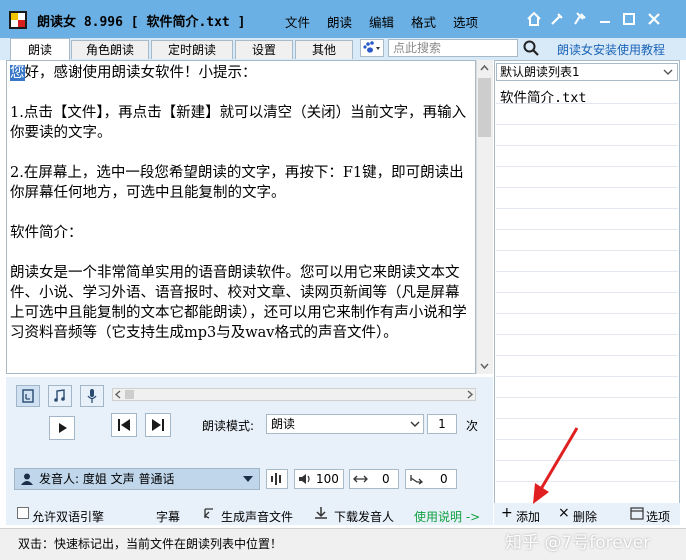 Image resolution: width=686 pixels, height=560 pixels. I want to click on person-icon, so click(27, 479).